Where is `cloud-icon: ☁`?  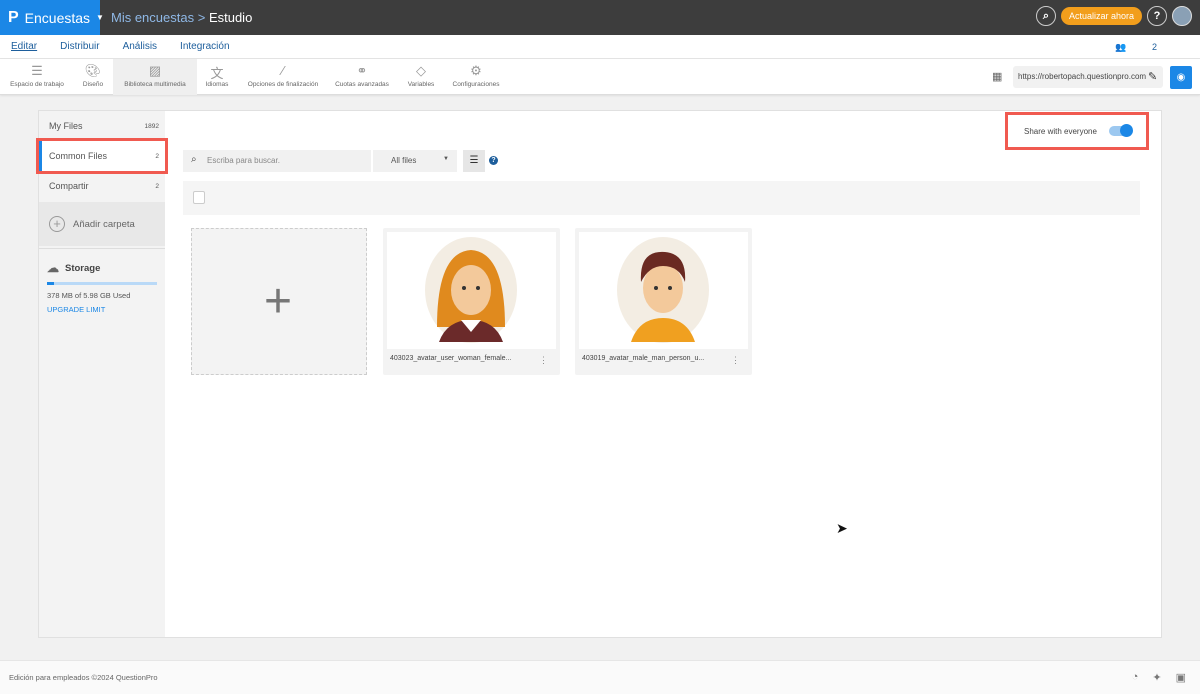
cloud-icon: ☁ is located at coordinates (53, 268).